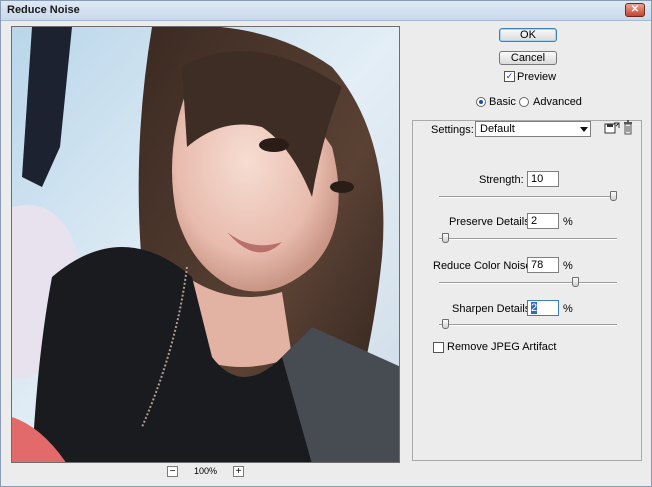  Describe the element at coordinates (481, 102) in the screenshot. I see `basic-radio` at that location.